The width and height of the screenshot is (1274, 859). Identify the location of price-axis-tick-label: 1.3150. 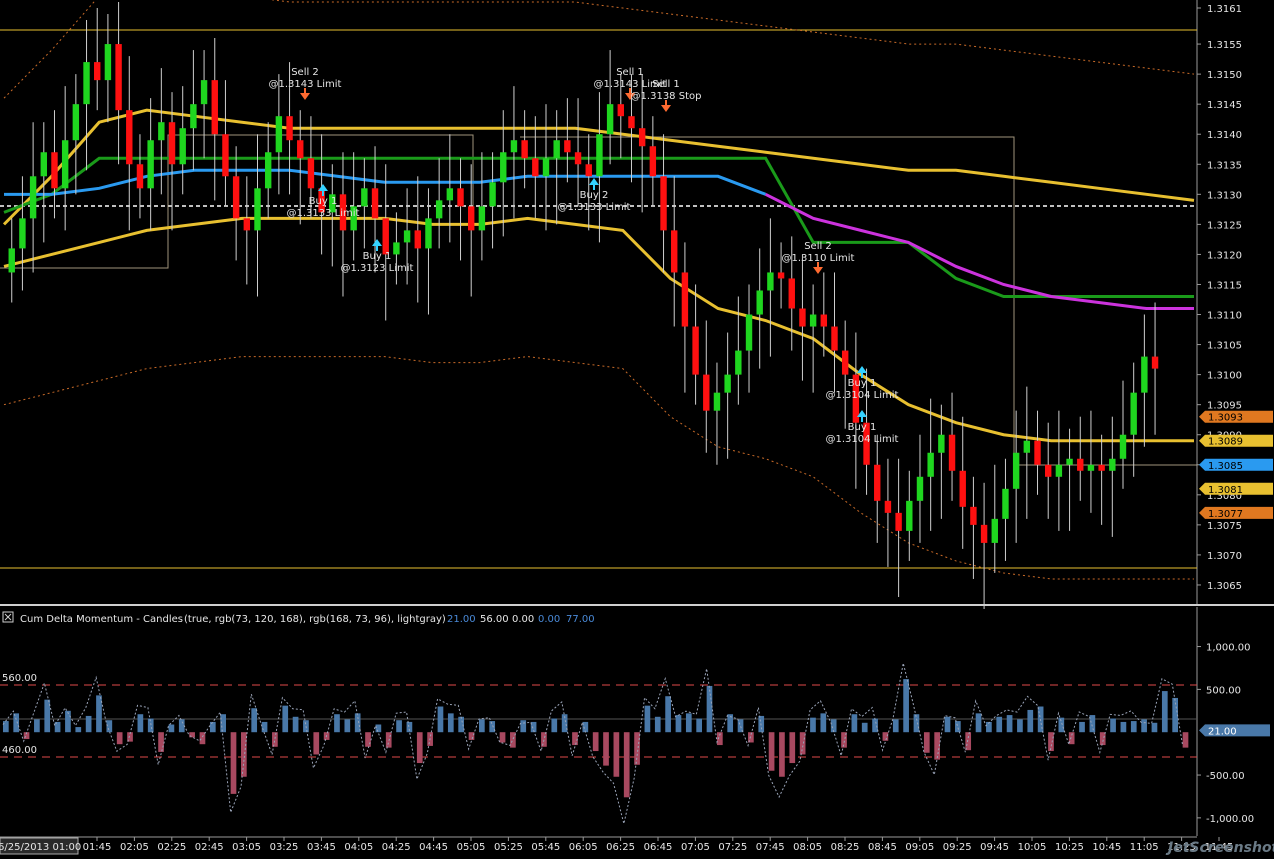
(1224, 75).